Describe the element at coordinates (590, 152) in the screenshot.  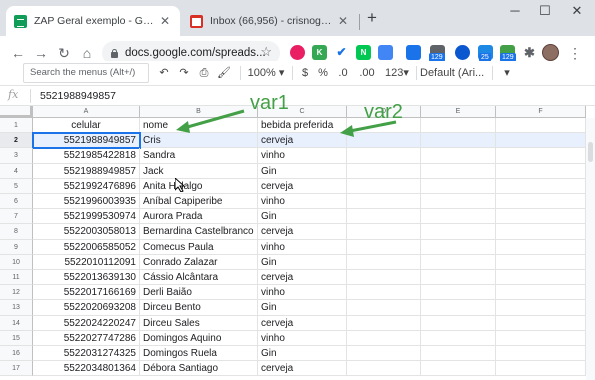
I see `scrollbar-thumb` at that location.